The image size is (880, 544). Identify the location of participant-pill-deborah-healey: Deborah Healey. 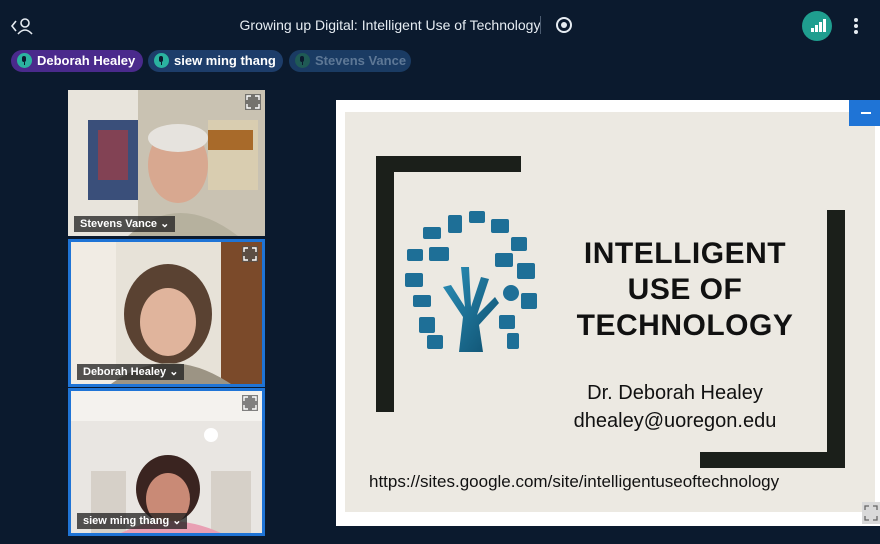
(77, 61).